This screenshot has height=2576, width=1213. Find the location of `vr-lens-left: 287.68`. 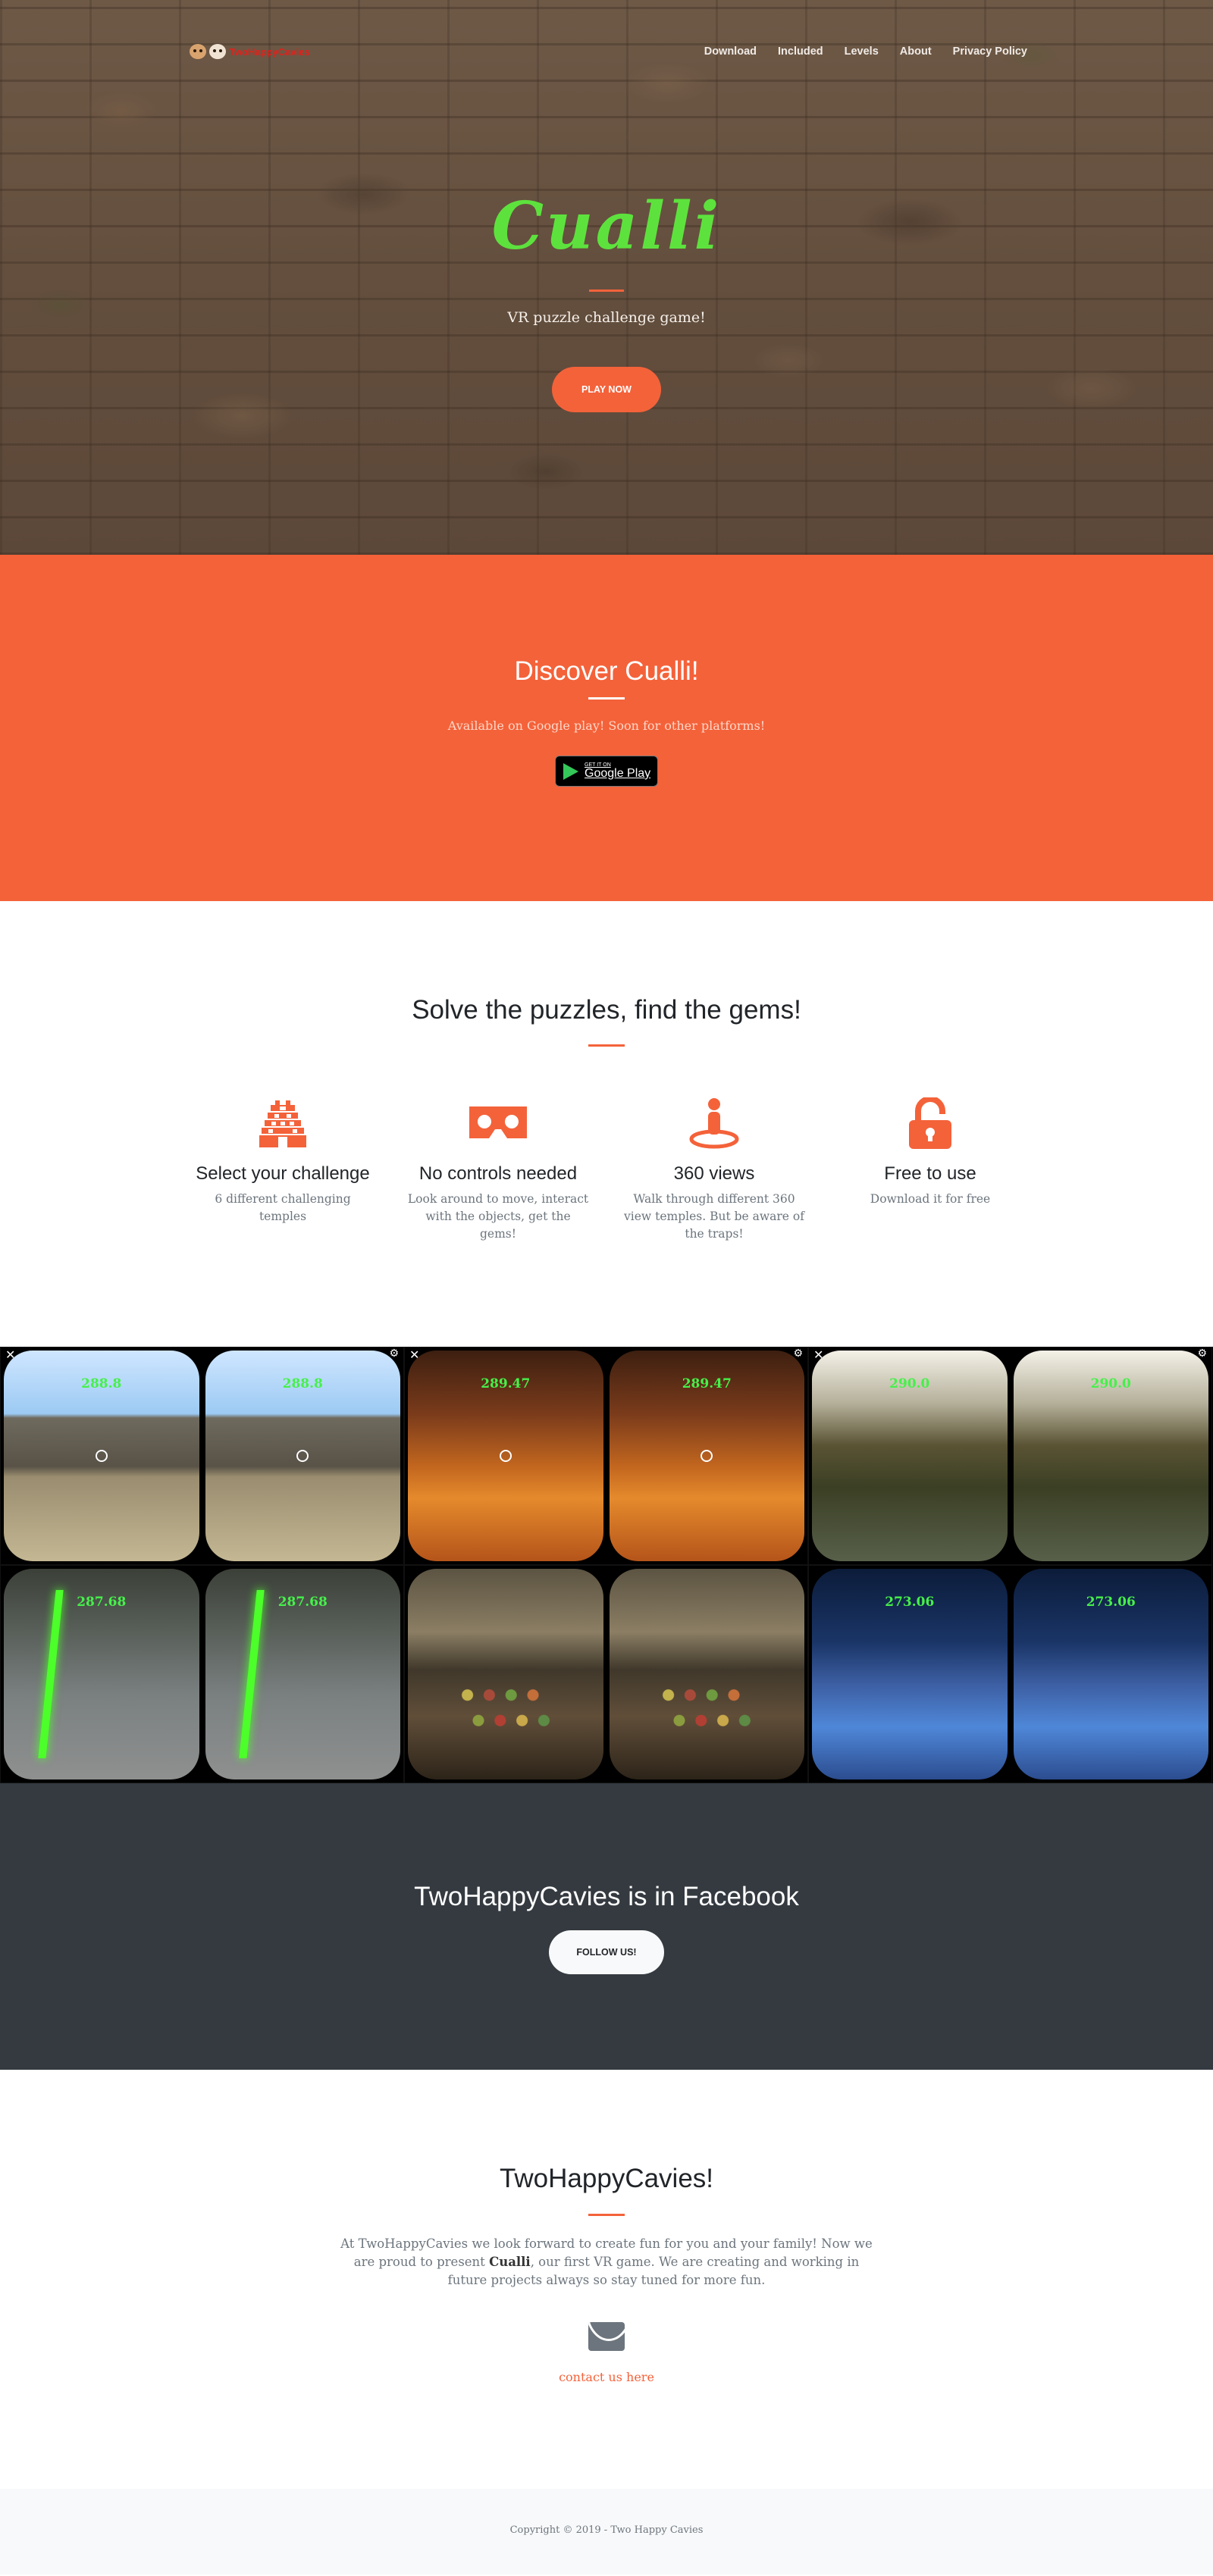

vr-lens-left: 287.68 is located at coordinates (102, 1674).